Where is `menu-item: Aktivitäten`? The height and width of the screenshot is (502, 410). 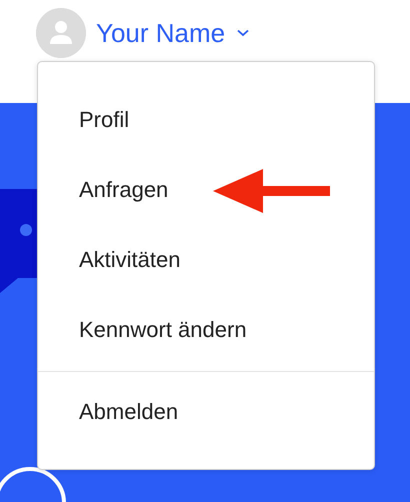
menu-item: Aktivitäten is located at coordinates (113, 259).